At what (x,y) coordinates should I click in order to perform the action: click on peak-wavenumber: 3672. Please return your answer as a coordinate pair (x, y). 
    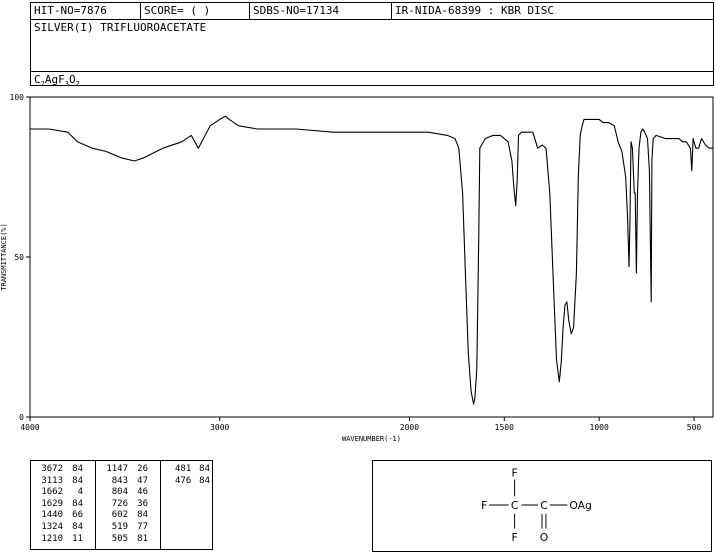
    Looking at the image, I should click on (52, 469).